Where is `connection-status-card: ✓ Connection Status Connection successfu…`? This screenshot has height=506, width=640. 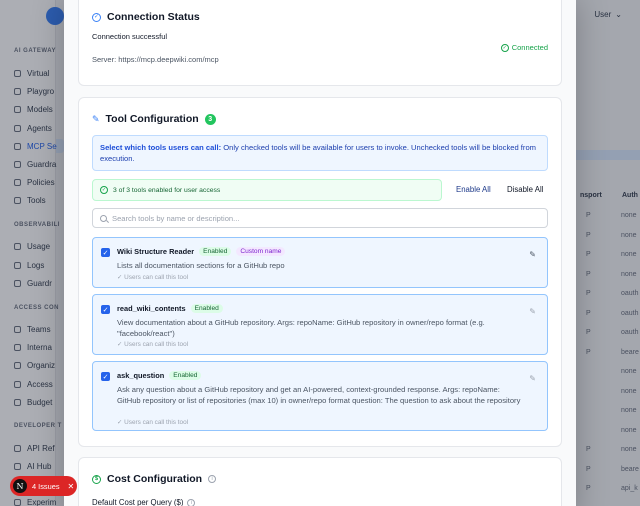 connection-status-card: ✓ Connection Status Connection successfu… is located at coordinates (320, 43).